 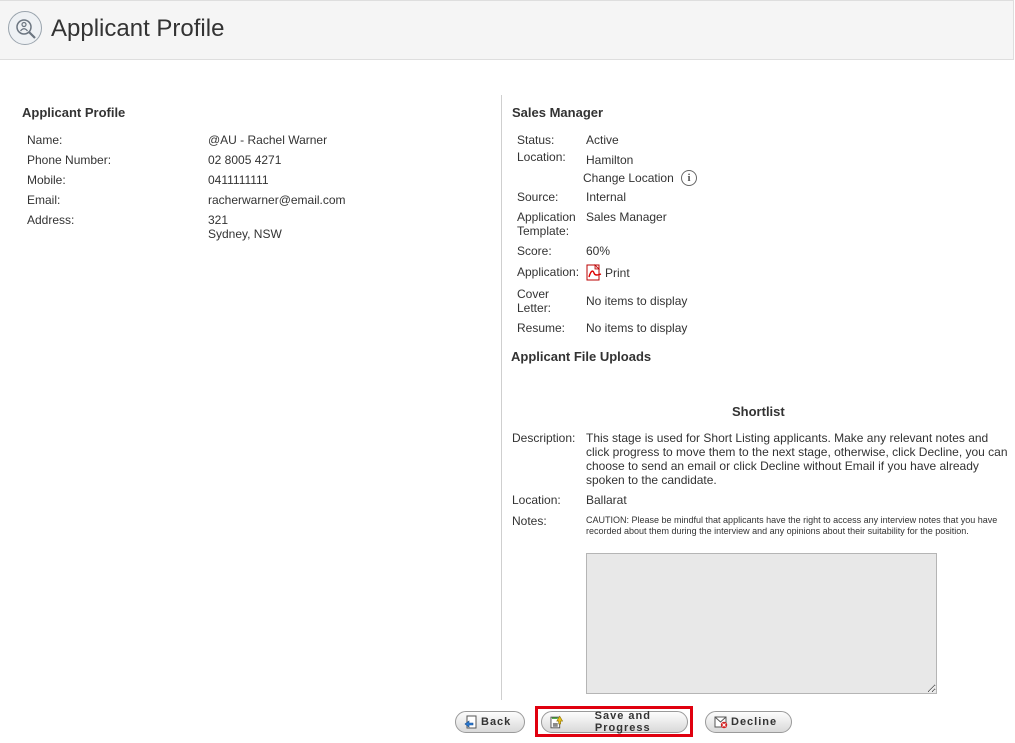 What do you see at coordinates (507, 30) in the screenshot?
I see `page-header: Applicant Profile` at bounding box center [507, 30].